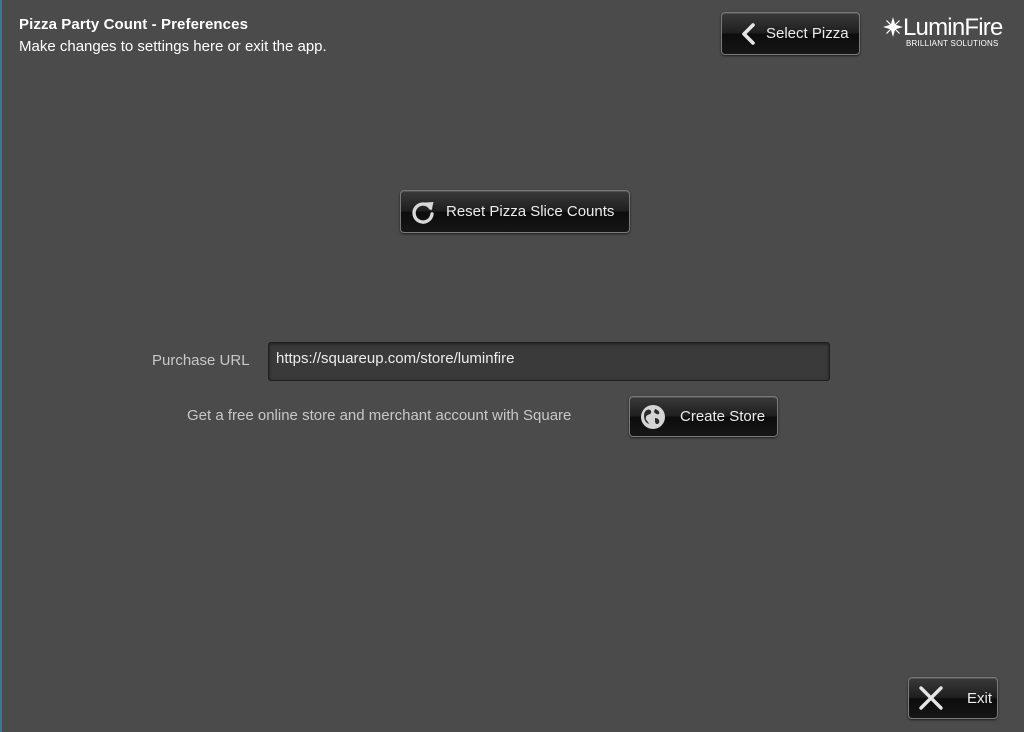  Describe the element at coordinates (807, 33) in the screenshot. I see `select-pizza-label: Select Pizza` at that location.